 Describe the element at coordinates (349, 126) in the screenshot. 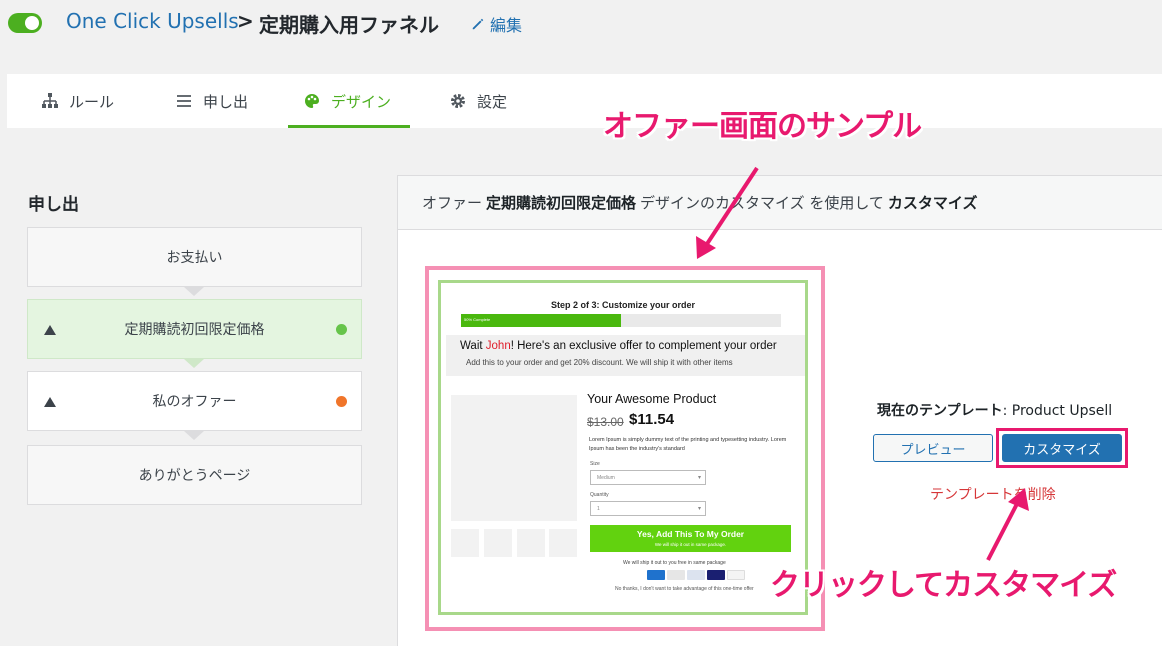

I see `active-tab-indicator` at that location.